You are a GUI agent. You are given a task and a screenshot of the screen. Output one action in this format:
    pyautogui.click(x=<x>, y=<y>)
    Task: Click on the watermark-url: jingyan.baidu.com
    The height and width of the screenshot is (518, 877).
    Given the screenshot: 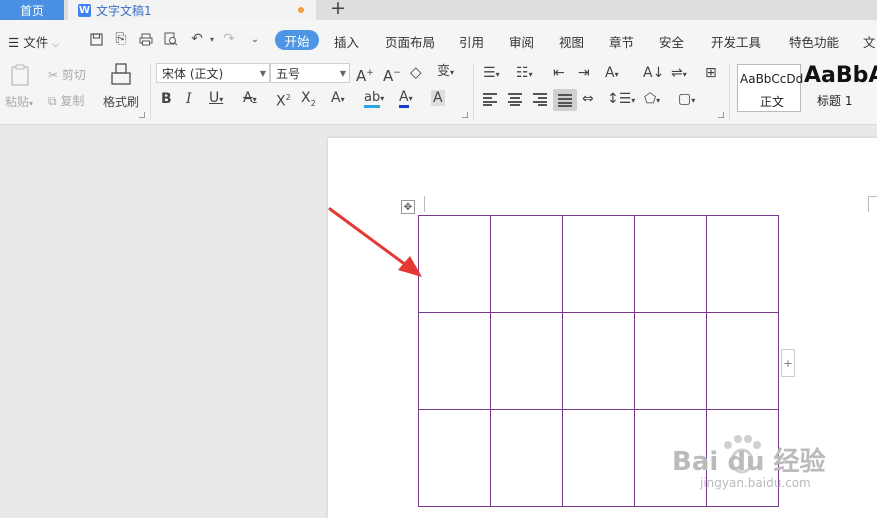 What is the action you would take?
    pyautogui.click(x=755, y=483)
    